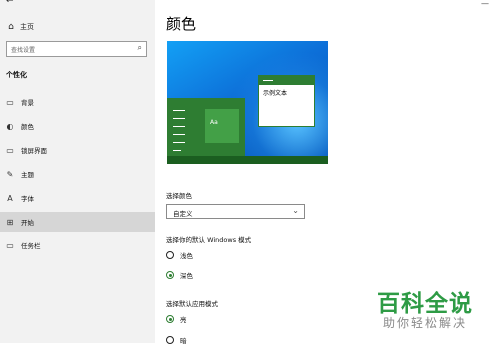 The width and height of the screenshot is (500, 346). Describe the element at coordinates (179, 196) in the screenshot. I see `choose-color-label: 选择颜色` at that location.